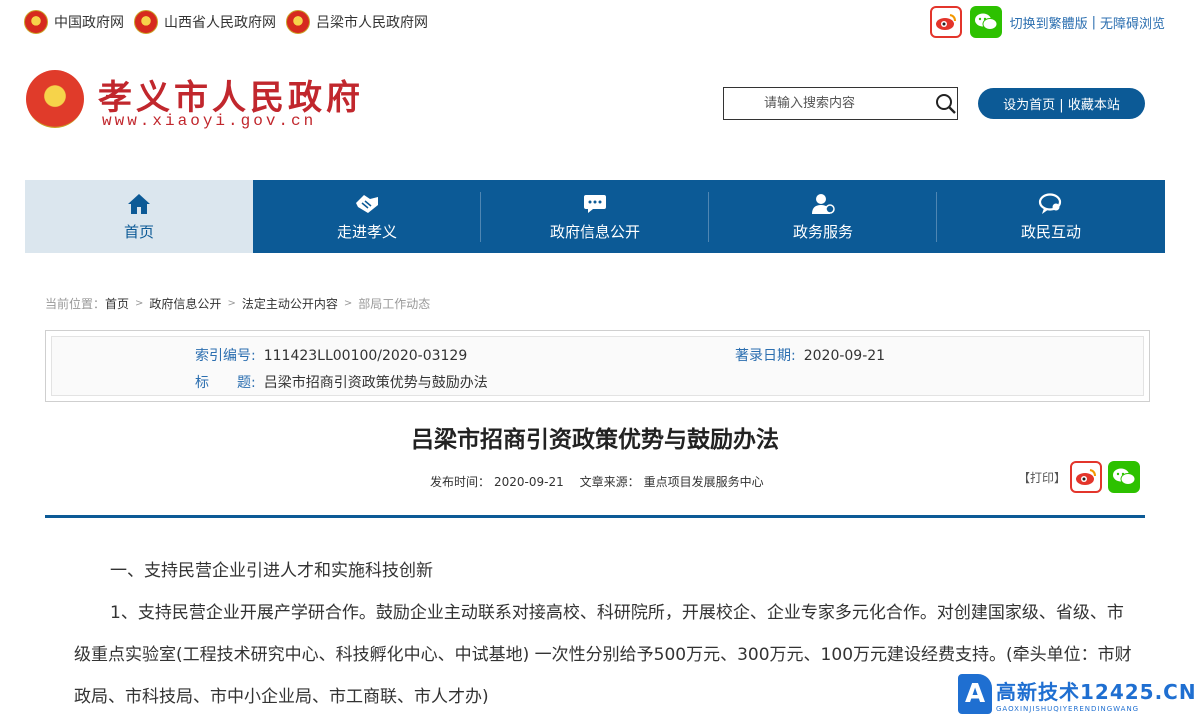  I want to click on breadcrumb-item-info: 政府信息公开, so click(185, 303).